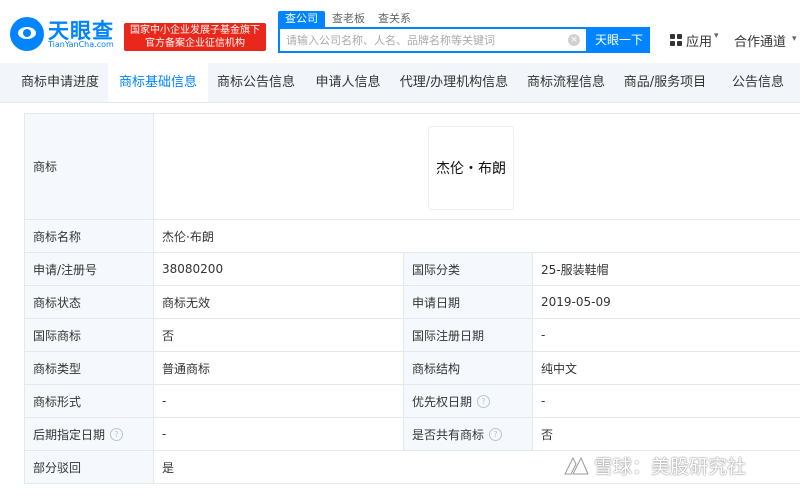  What do you see at coordinates (89, 236) in the screenshot?
I see `trademark-name-label: 商标名称` at bounding box center [89, 236].